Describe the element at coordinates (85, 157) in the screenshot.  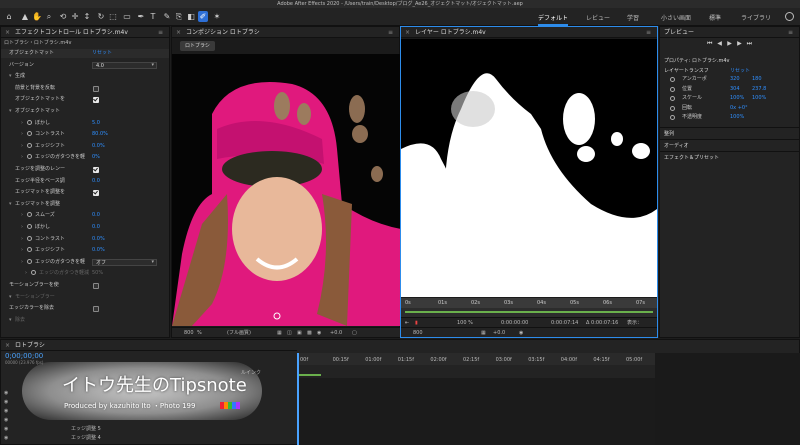
I see `effect-row: › エッジのガタつきを軽 0%` at that location.